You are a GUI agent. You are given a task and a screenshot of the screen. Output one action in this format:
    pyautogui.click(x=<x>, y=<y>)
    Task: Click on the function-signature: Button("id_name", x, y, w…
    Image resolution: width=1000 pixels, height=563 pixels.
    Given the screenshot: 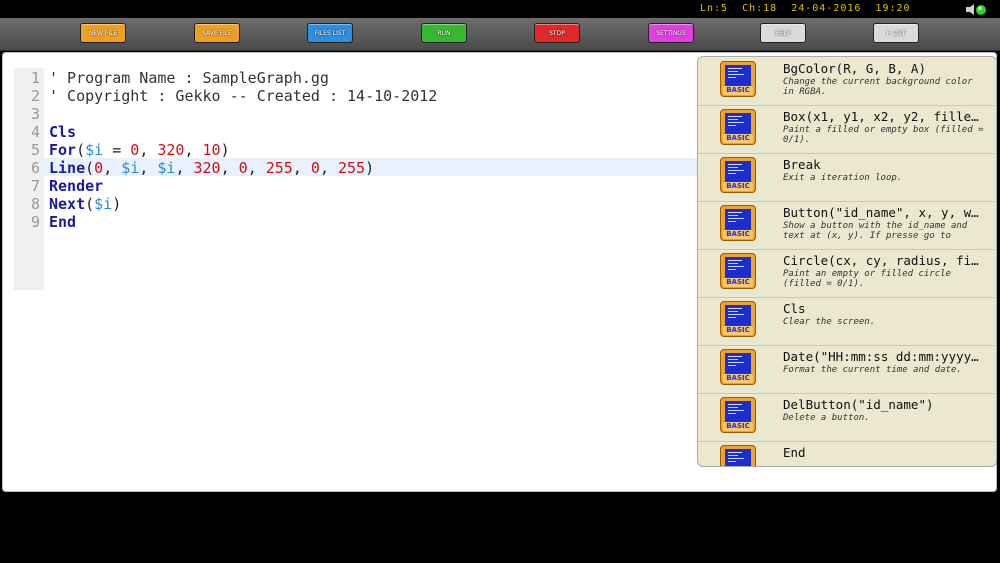 What is the action you would take?
    pyautogui.click(x=881, y=212)
    